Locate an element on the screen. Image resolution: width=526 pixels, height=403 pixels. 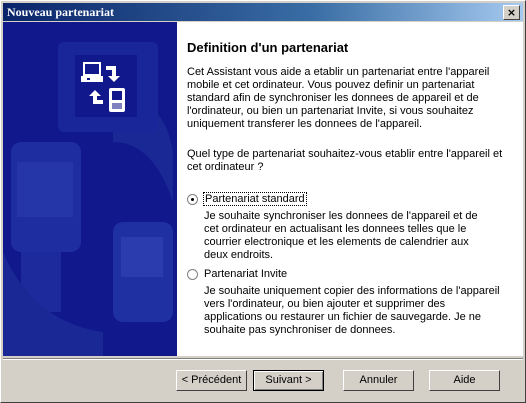
close-button: × is located at coordinates (511, 12).